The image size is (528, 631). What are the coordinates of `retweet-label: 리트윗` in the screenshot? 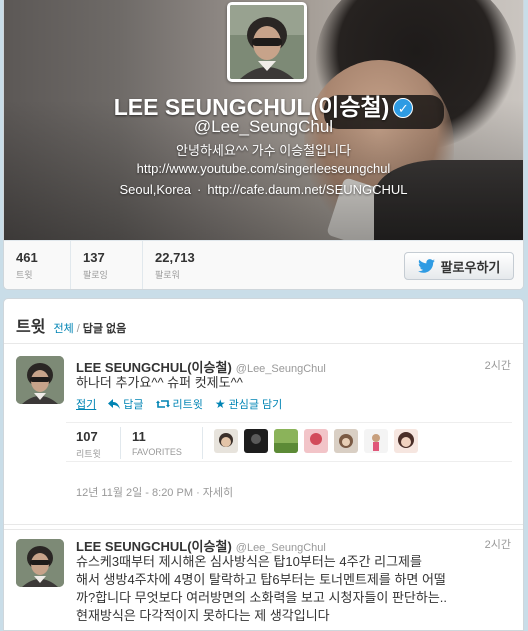 It's located at (187, 405).